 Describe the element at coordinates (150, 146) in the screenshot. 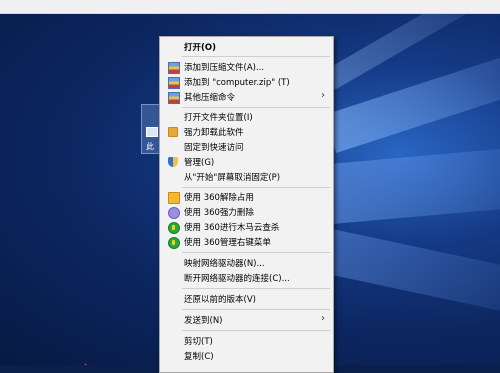

I see `desktop-icon-label: 此` at that location.